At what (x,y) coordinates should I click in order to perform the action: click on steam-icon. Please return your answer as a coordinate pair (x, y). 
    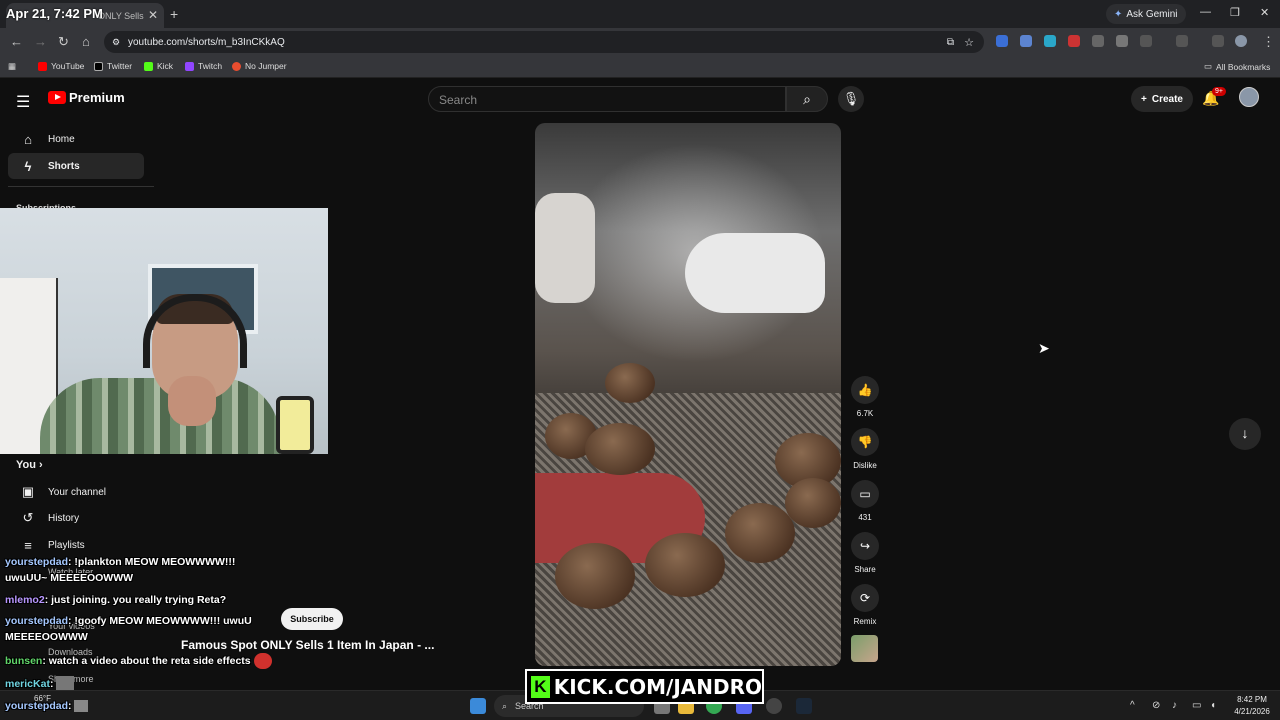
    Looking at the image, I should click on (804, 706).